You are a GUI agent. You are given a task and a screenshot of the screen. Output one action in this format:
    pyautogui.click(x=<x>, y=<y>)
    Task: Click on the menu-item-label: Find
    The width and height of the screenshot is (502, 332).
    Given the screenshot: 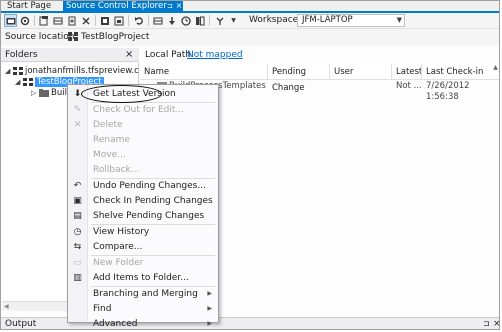 What is the action you would take?
    pyautogui.click(x=102, y=309)
    